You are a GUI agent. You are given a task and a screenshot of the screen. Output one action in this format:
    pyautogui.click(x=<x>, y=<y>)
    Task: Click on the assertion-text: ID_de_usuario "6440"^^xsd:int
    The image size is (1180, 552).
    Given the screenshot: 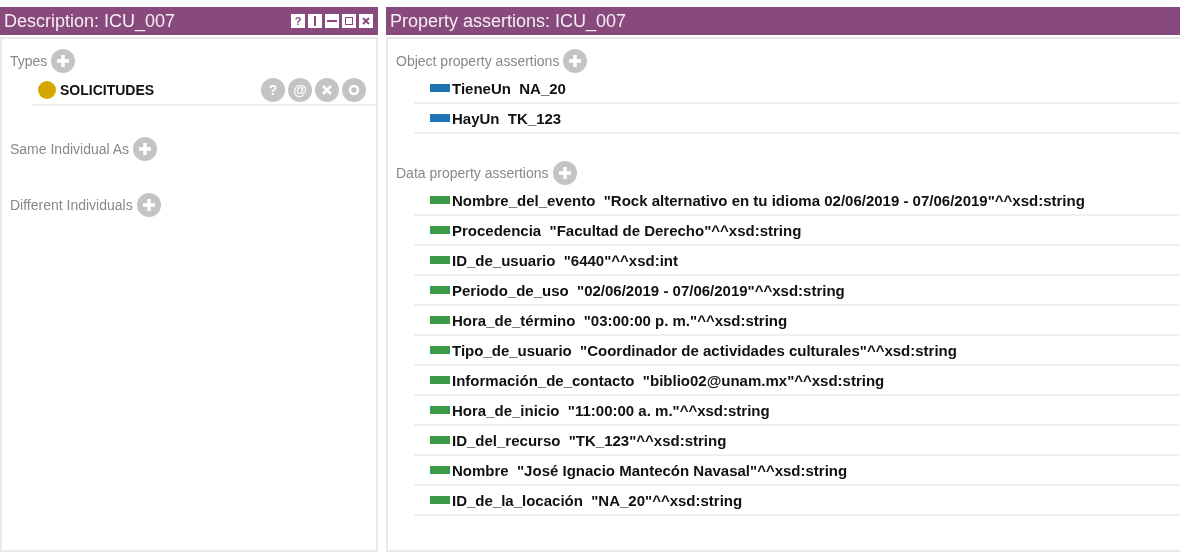 What is the action you would take?
    pyautogui.click(x=565, y=260)
    